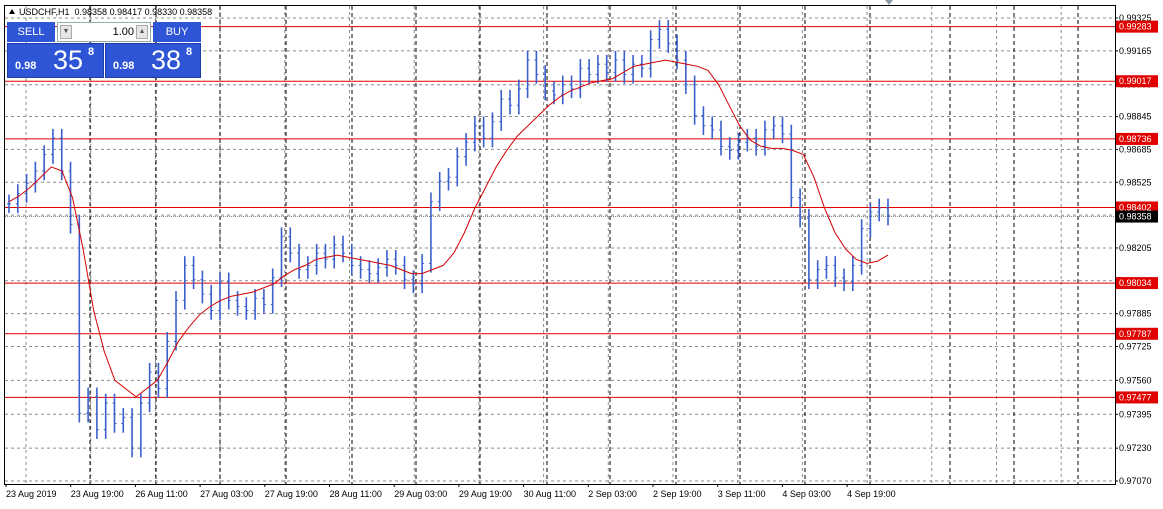  What do you see at coordinates (1135, 380) in the screenshot?
I see `y-tick-label: 0.97560` at bounding box center [1135, 380].